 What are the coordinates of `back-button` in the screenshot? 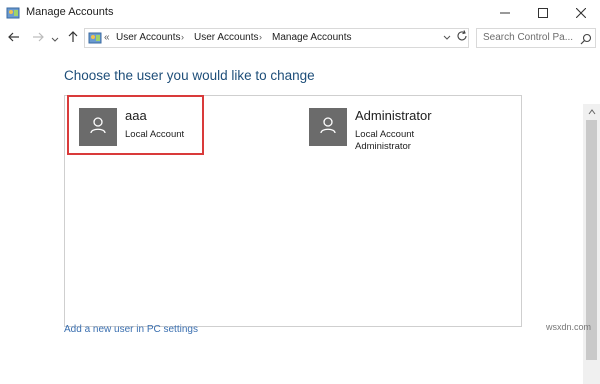 It's located at (14, 39).